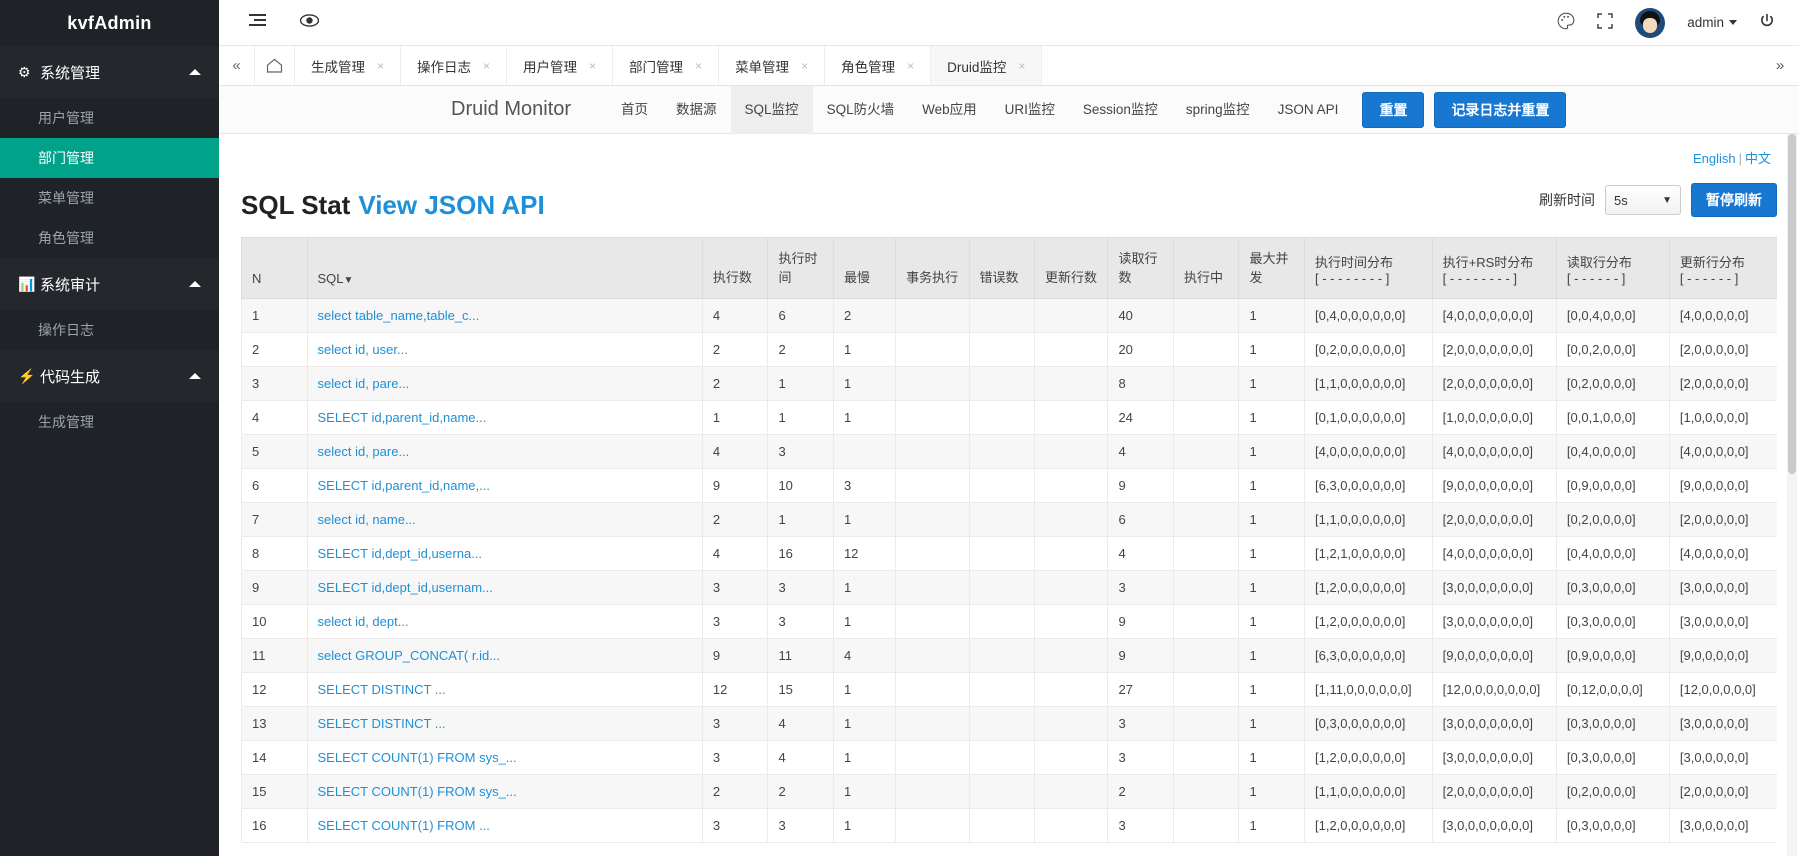 Image resolution: width=1799 pixels, height=856 pixels. What do you see at coordinates (1643, 200) in the screenshot?
I see `refresh-interval-select: 5s ▼` at bounding box center [1643, 200].